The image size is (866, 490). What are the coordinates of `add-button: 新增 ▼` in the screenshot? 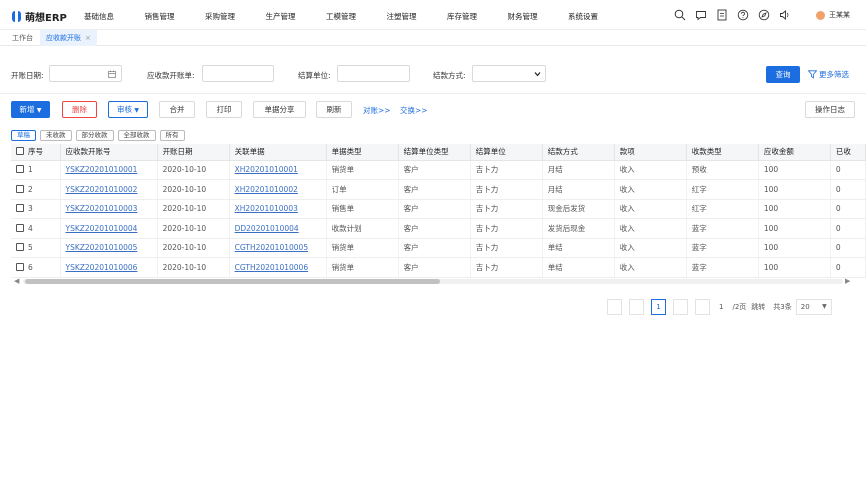 It's located at (30, 109).